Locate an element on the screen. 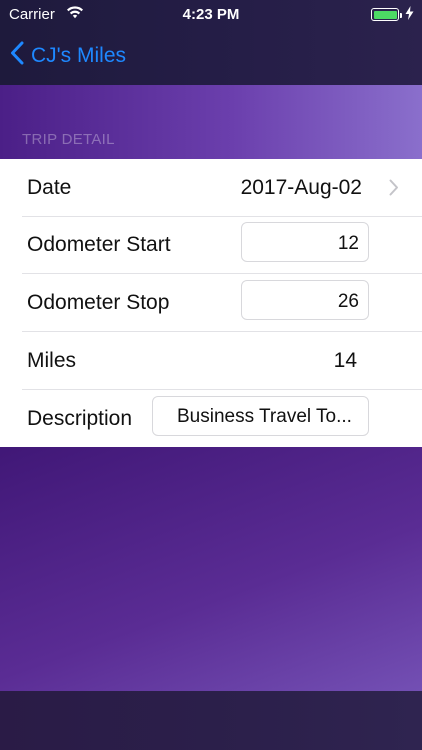  date-label: Date is located at coordinates (49, 187).